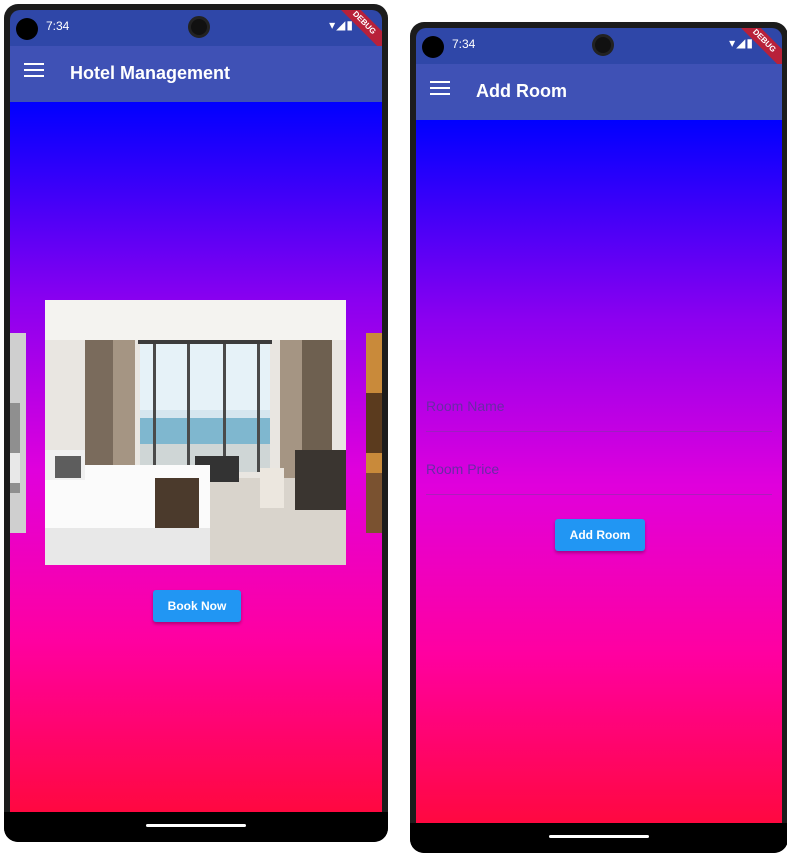 The height and width of the screenshot is (853, 787). I want to click on room-price-placeholder: Room Price, so click(462, 469).